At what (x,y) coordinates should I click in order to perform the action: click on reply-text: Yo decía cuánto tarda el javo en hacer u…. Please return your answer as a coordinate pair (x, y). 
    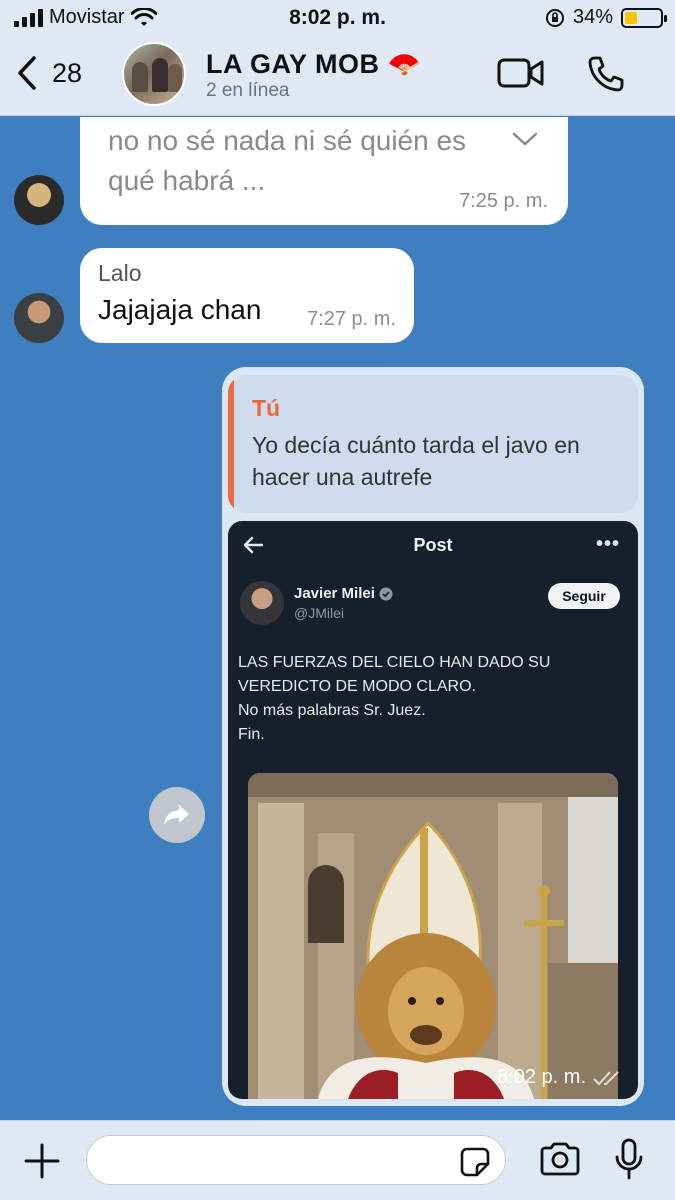
    Looking at the image, I should click on (416, 461).